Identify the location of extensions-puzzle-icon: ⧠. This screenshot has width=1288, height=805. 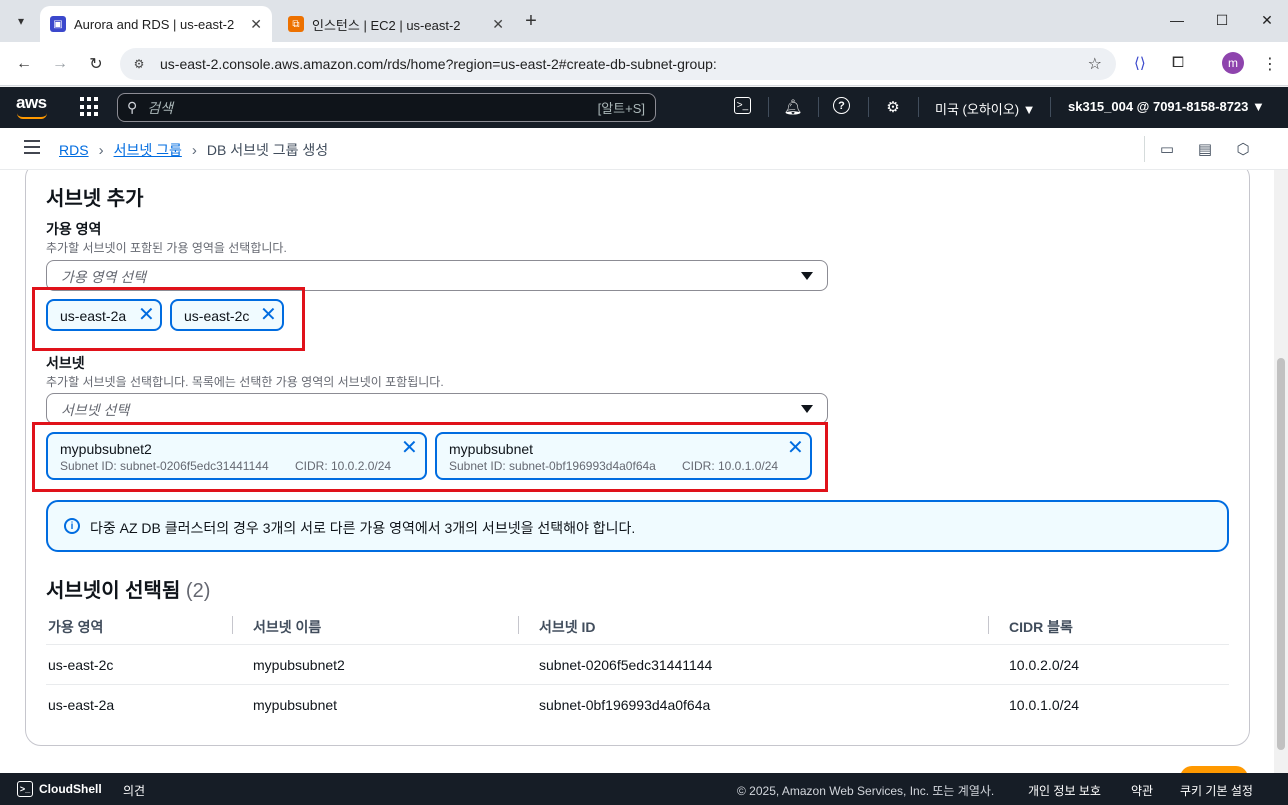
(1178, 62).